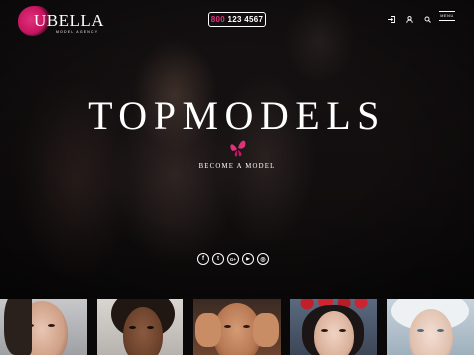  Describe the element at coordinates (217, 19) in the screenshot. I see `phone-prefix: 800` at that location.